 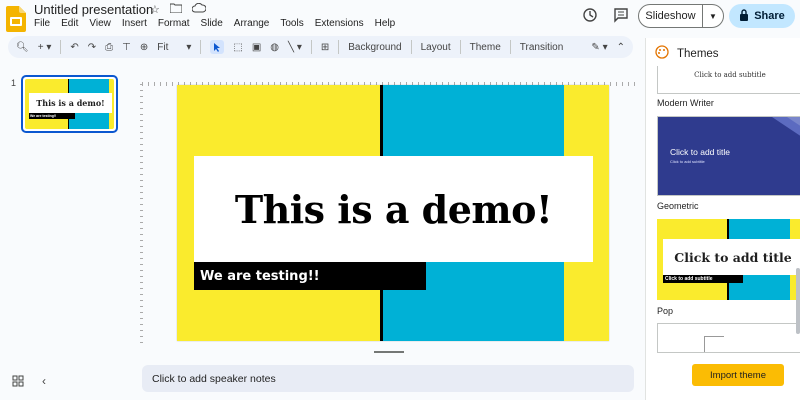 I want to click on palette-icon, so click(x=662, y=53).